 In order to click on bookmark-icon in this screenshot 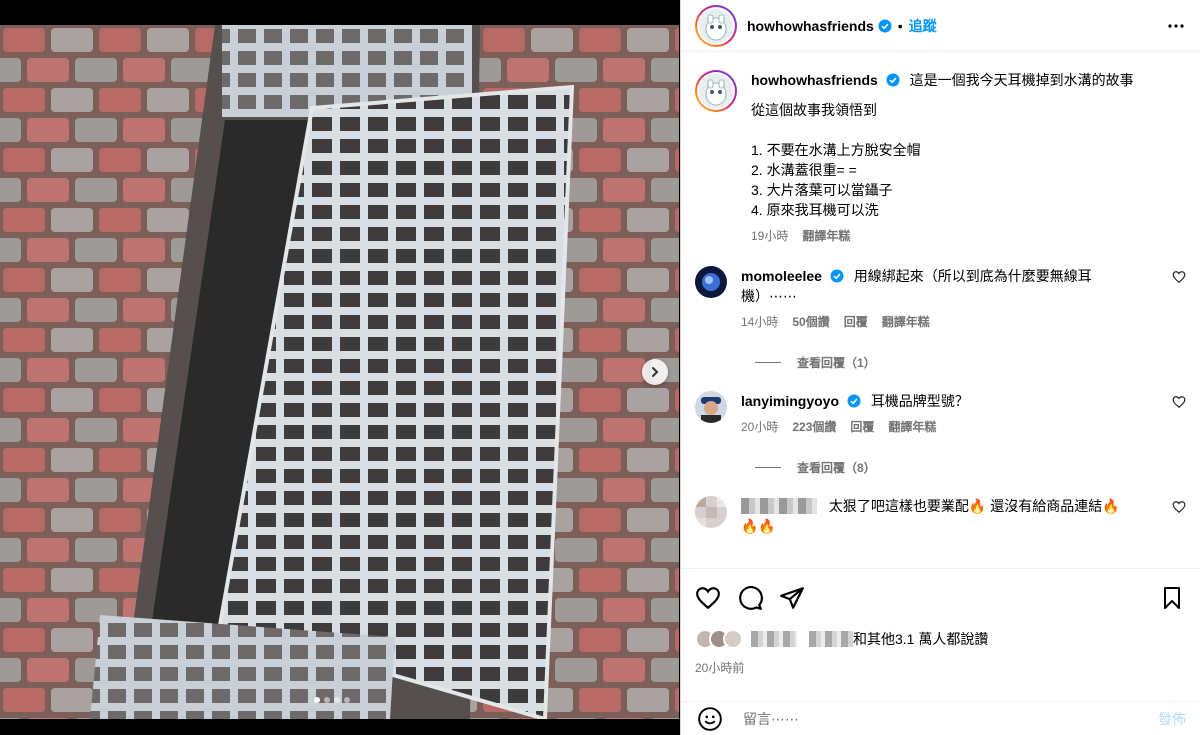, I will do `click(1172, 598)`.